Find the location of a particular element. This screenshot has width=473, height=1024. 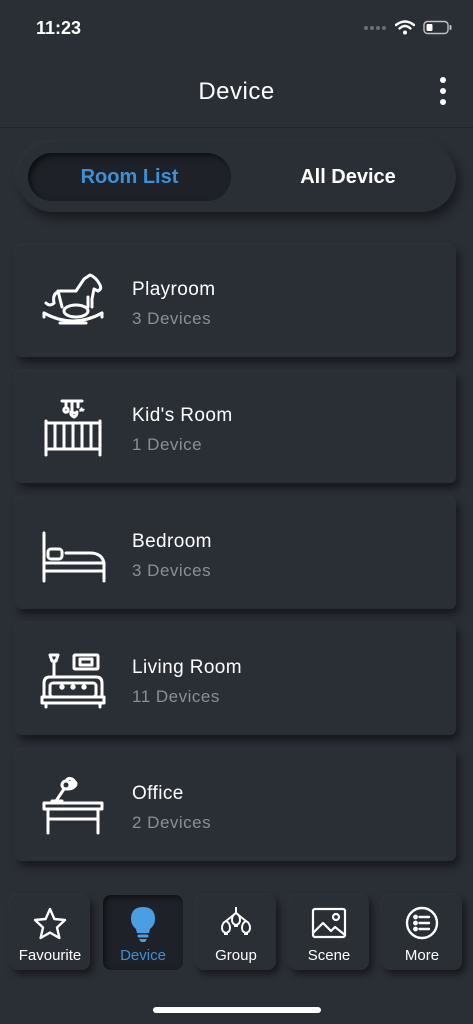

room-card-living-room: Living Room 11 Devices is located at coordinates (236, 679).